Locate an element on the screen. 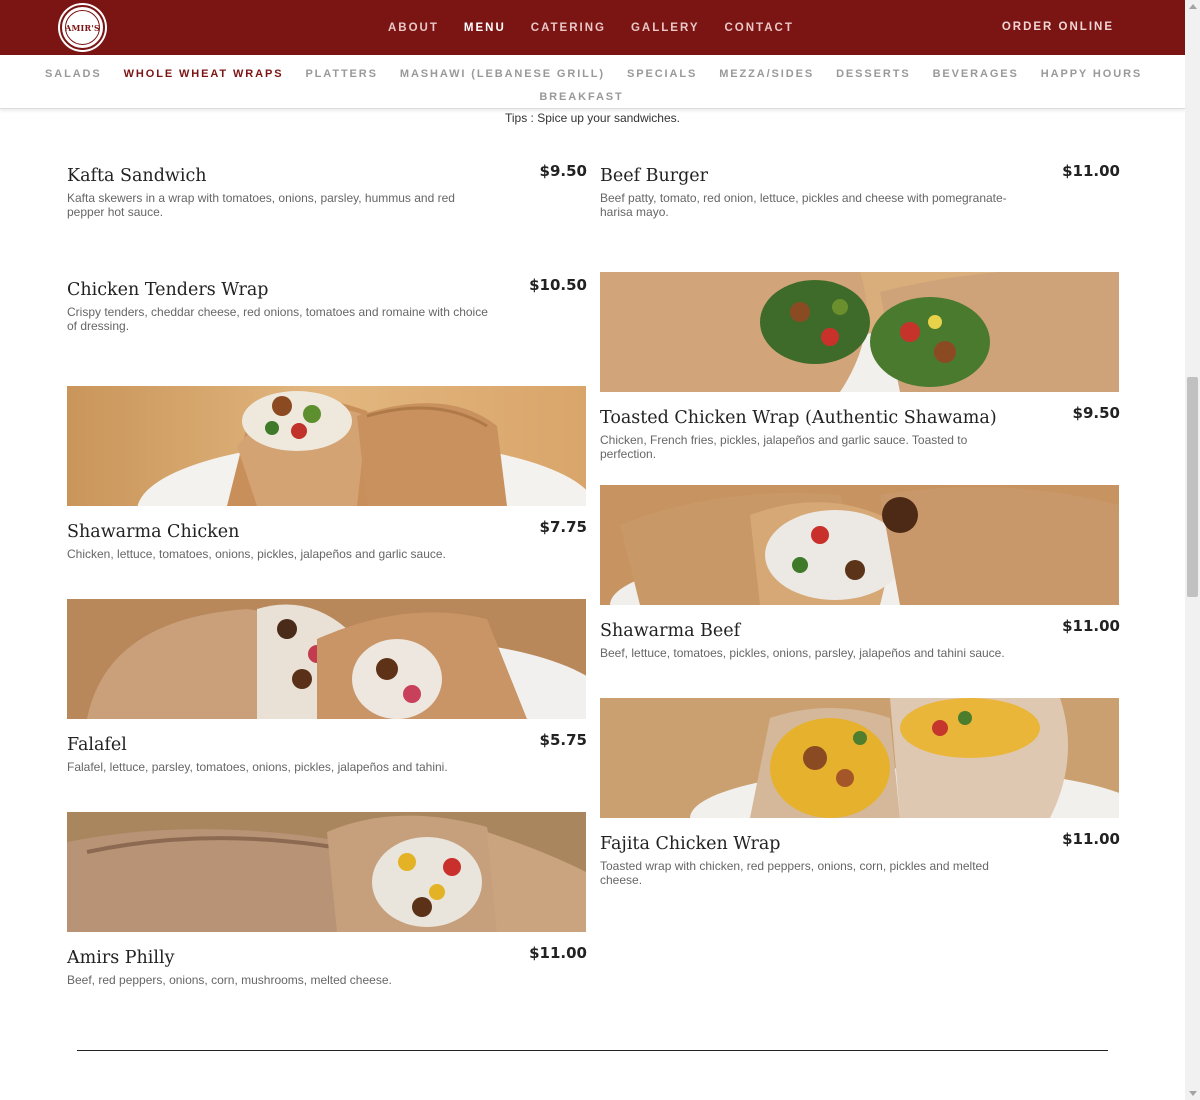  nav-gallery: GALLERY is located at coordinates (665, 28).